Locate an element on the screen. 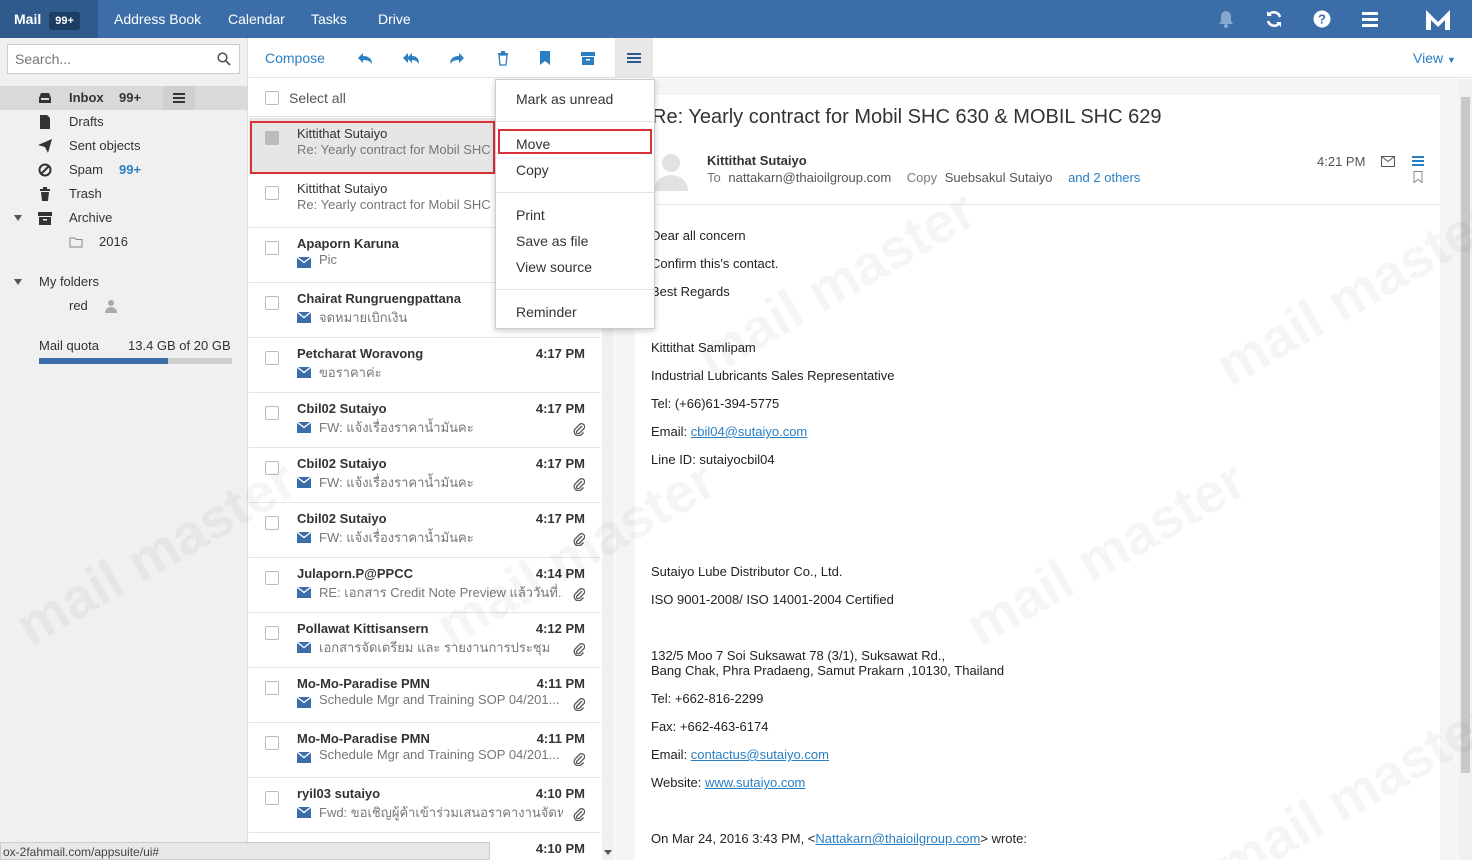  quota-bar is located at coordinates (135, 361).